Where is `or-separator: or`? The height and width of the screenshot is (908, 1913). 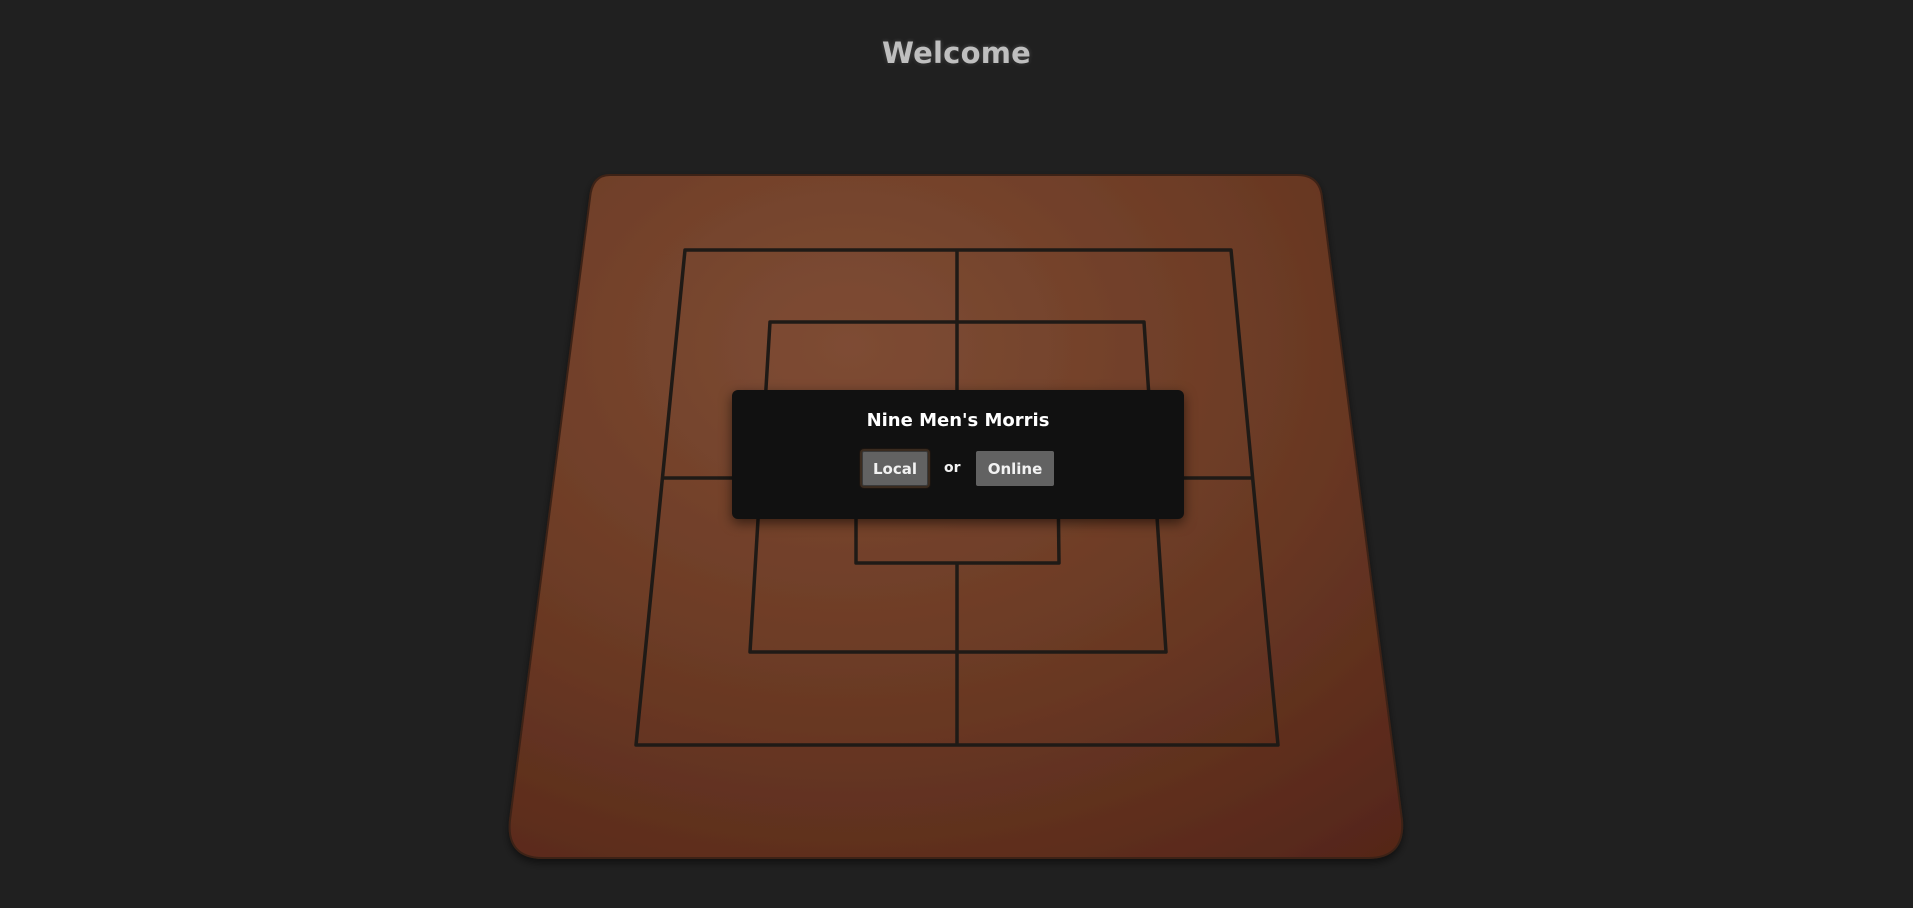
or-separator: or is located at coordinates (952, 468).